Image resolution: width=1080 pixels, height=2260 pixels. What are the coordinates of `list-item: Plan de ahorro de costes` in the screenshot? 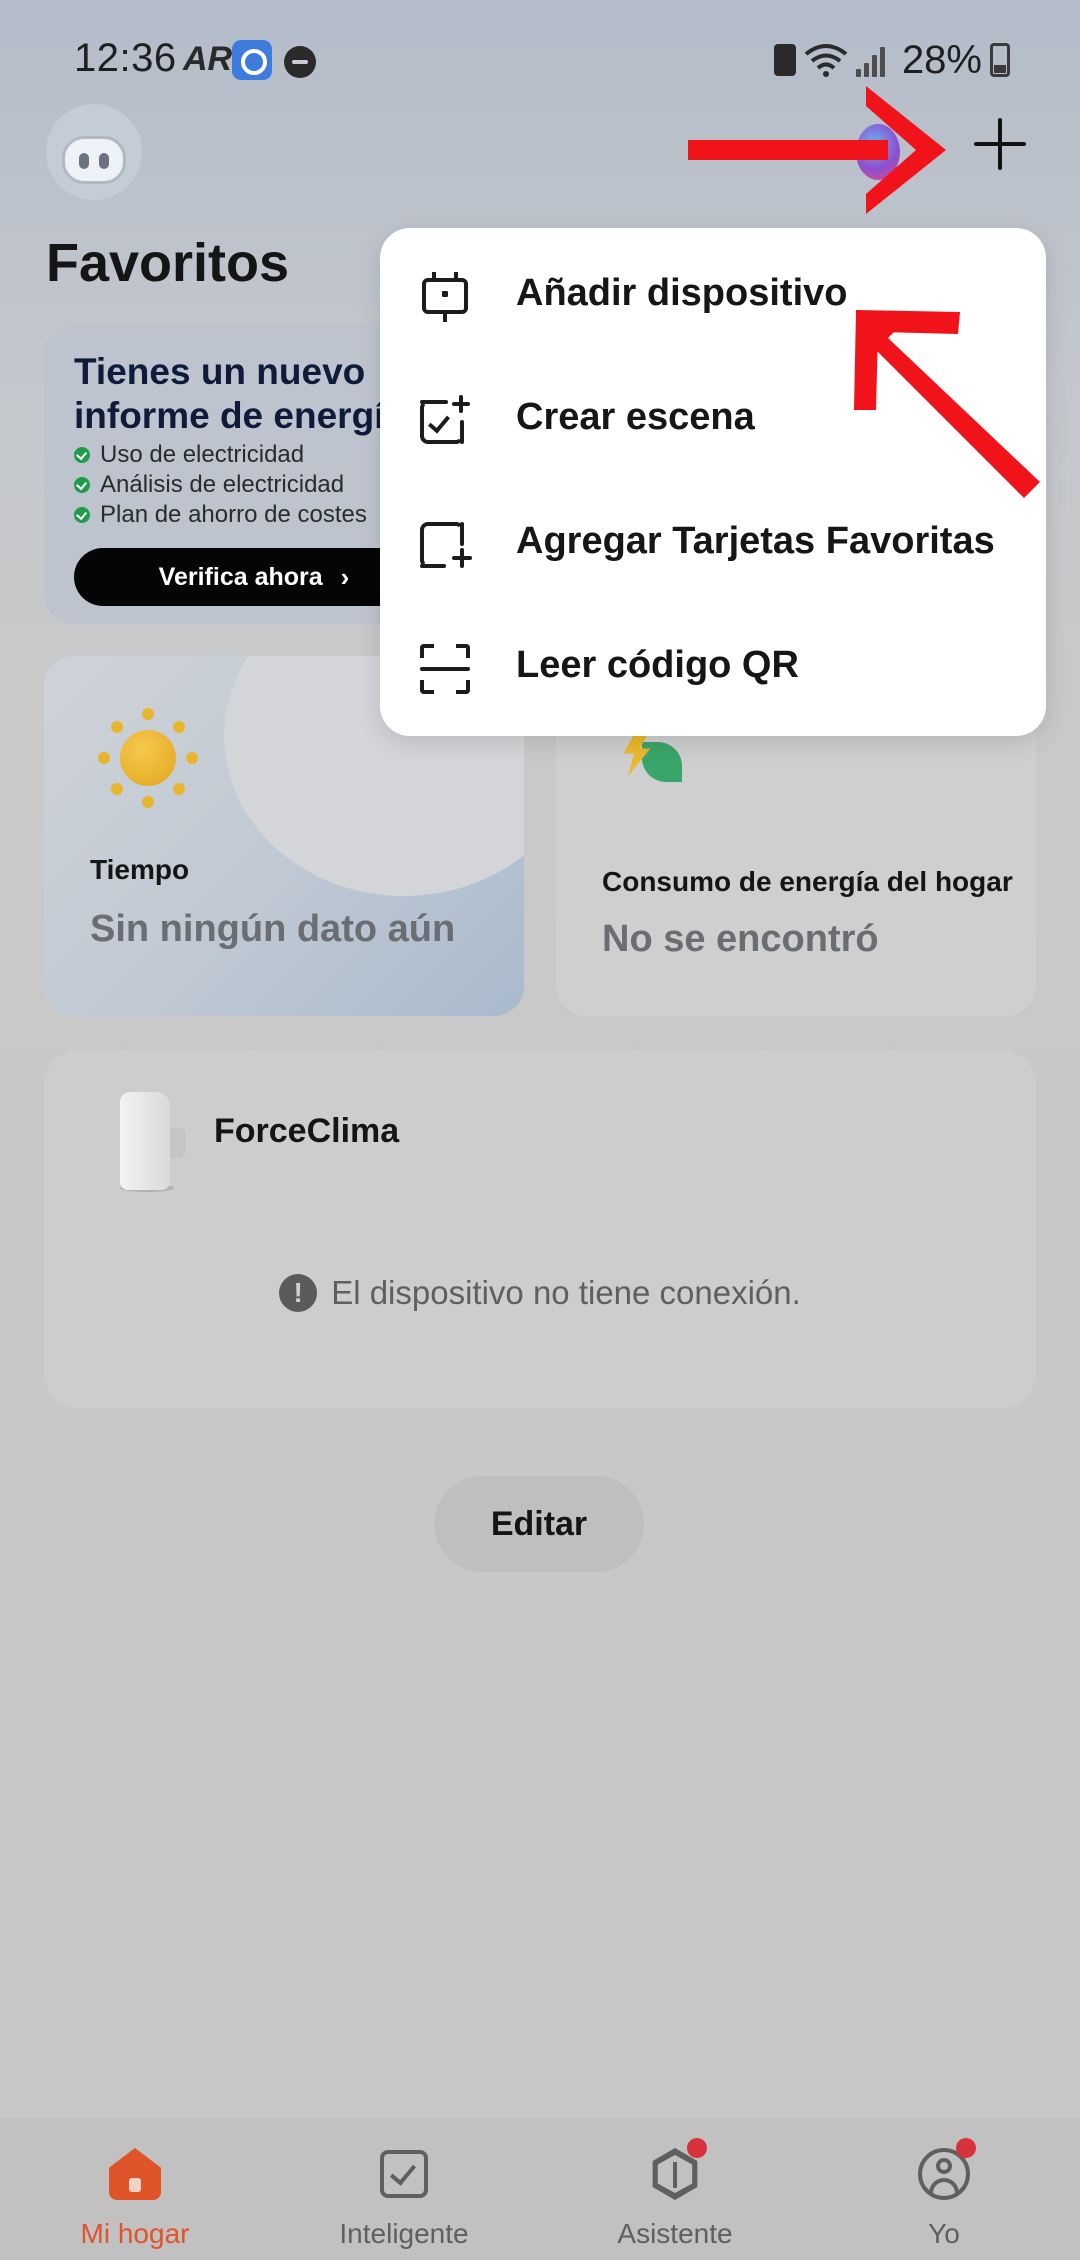 It's located at (220, 515).